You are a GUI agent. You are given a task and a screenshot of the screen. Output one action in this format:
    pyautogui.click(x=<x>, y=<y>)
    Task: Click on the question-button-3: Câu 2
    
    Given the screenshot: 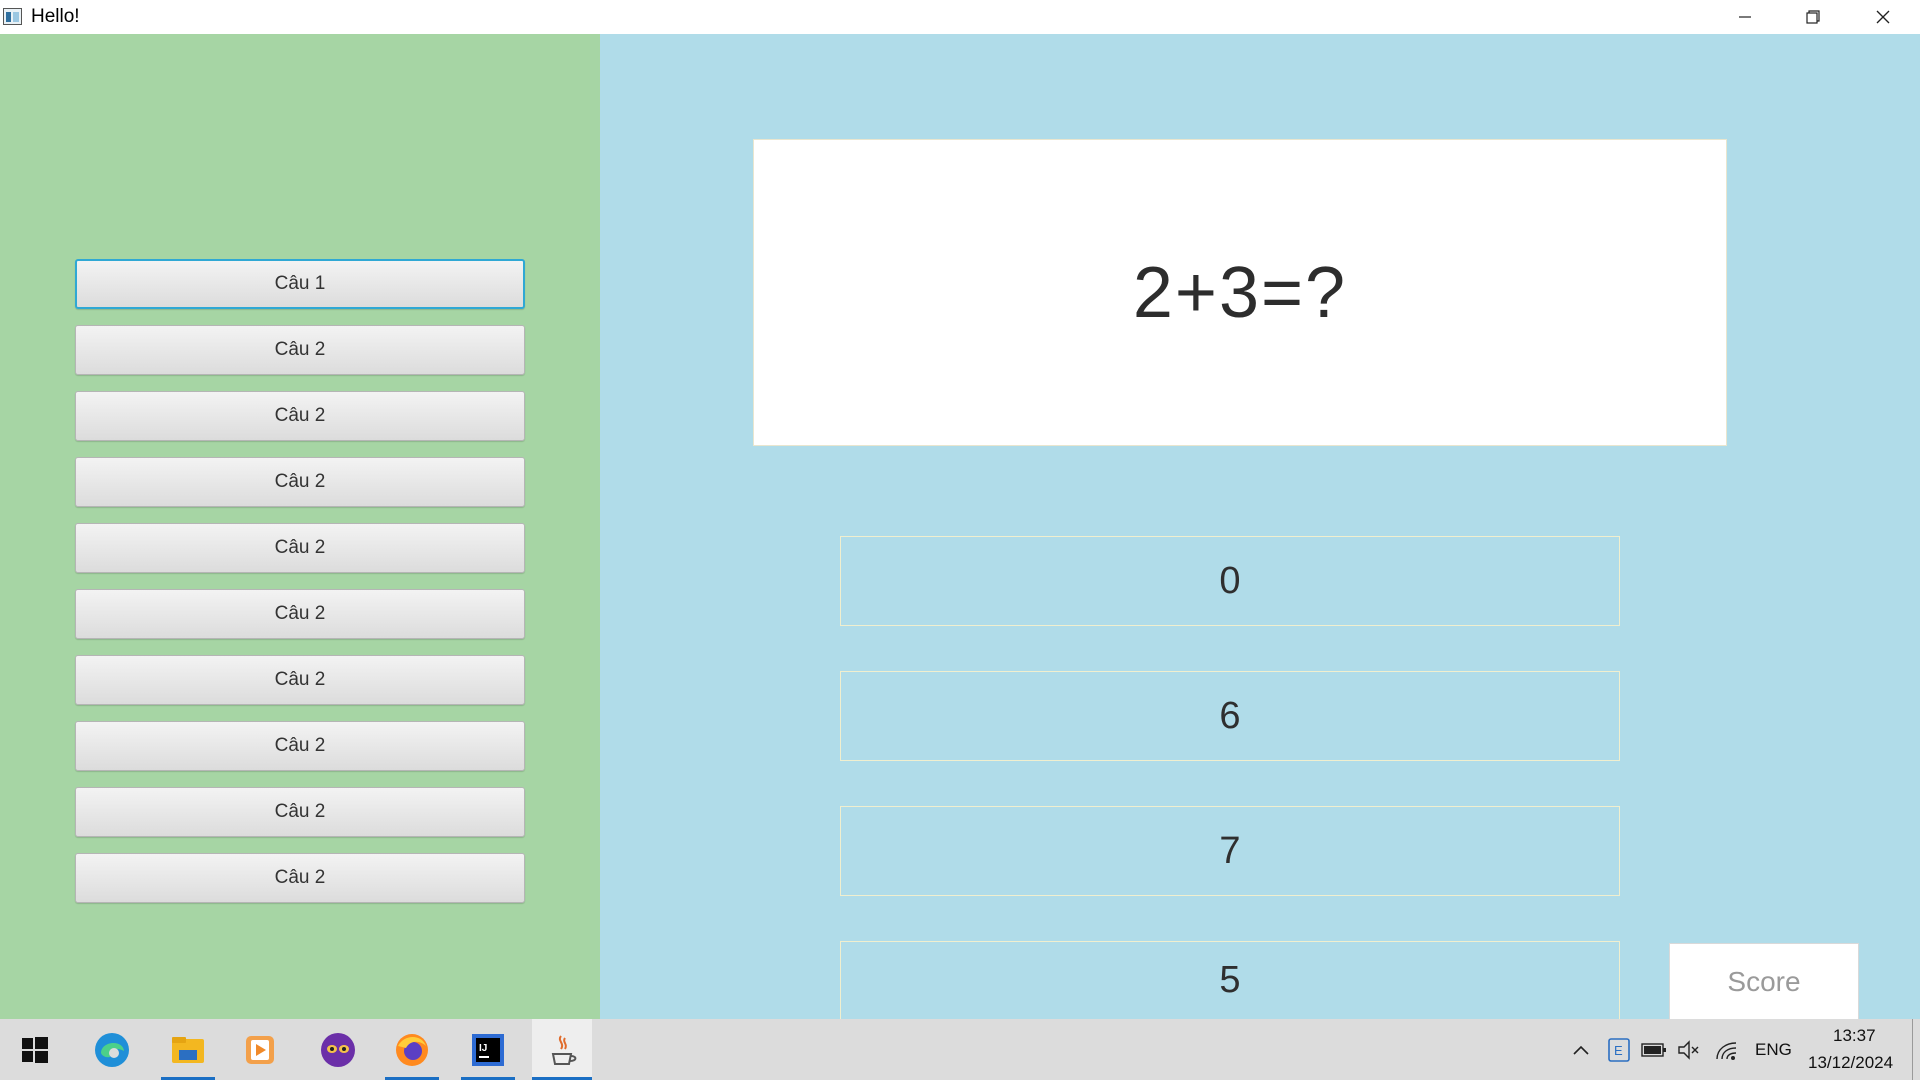 What is the action you would take?
    pyautogui.click(x=300, y=416)
    